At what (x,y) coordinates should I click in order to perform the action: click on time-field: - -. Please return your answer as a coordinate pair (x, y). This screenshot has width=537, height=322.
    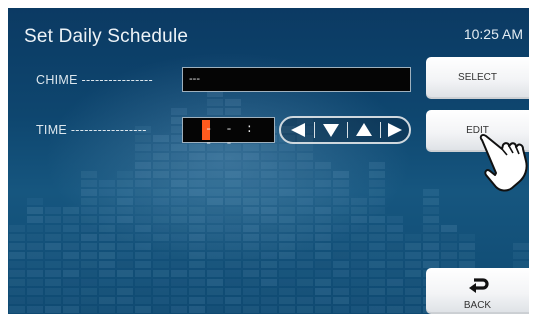
    Looking at the image, I should click on (228, 133).